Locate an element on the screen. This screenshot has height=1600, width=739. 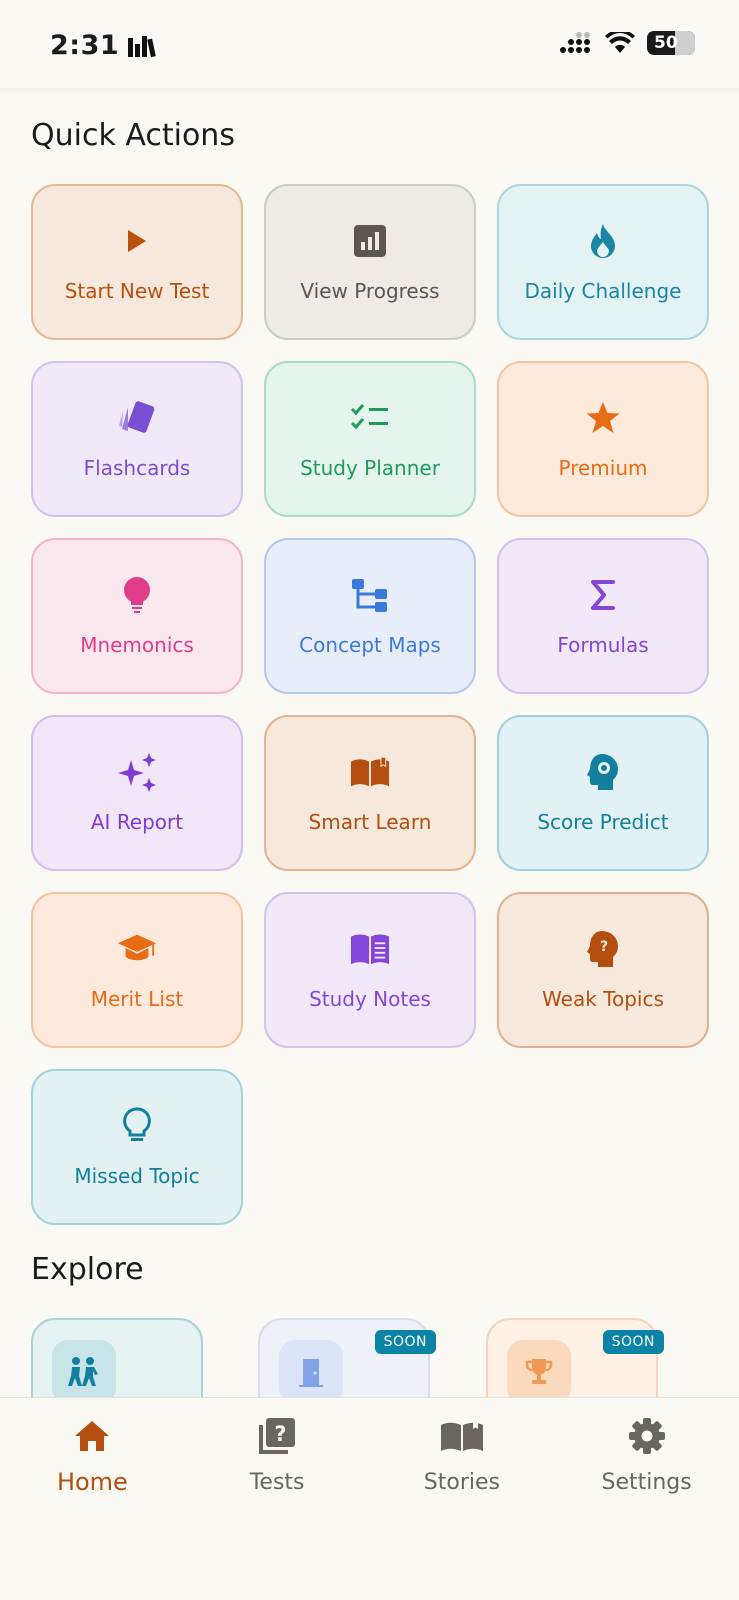
graduation-cap-icon is located at coordinates (137, 949).